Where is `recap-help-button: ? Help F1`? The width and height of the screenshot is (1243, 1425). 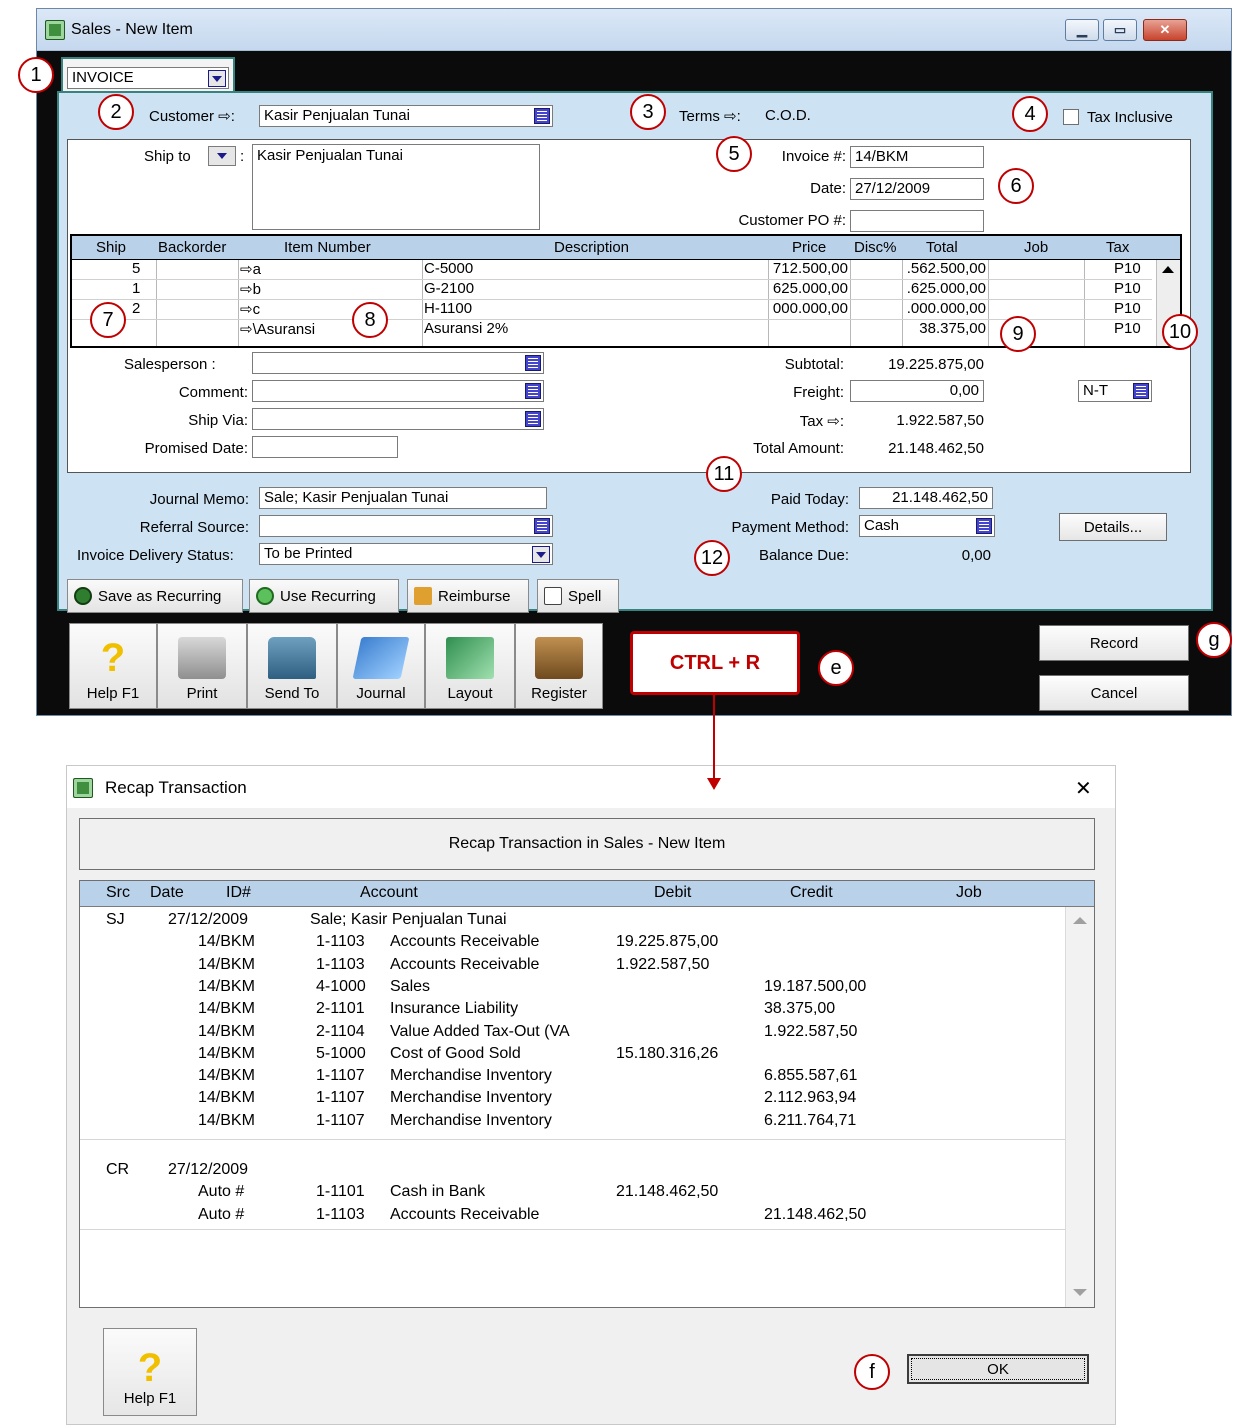 recap-help-button: ? Help F1 is located at coordinates (150, 1372).